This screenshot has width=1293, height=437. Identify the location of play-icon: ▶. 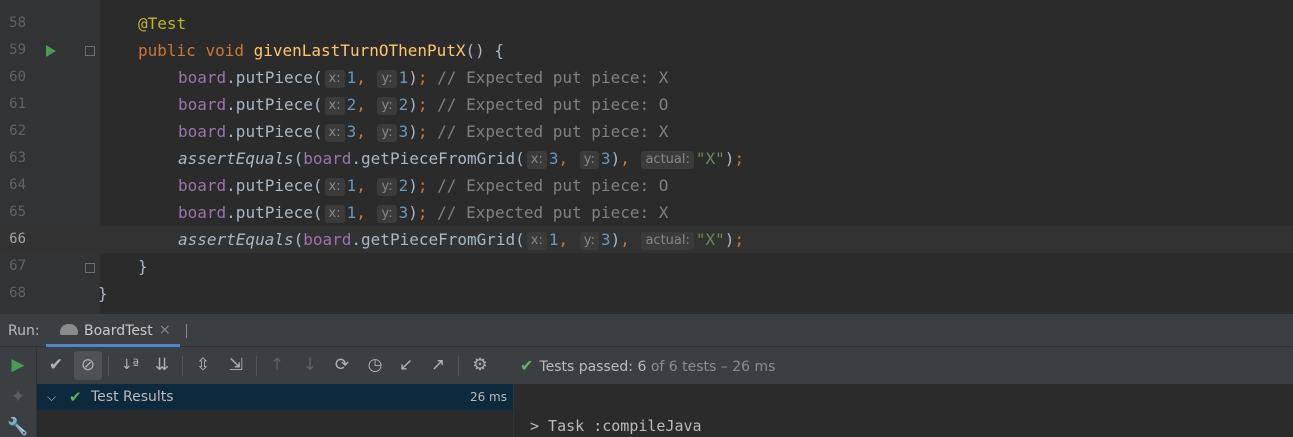
(18, 365).